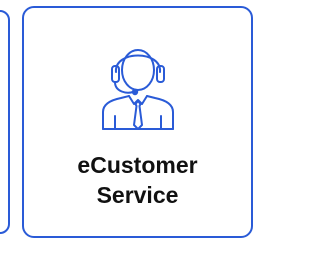 The image size is (320, 256). What do you see at coordinates (137, 165) in the screenshot?
I see `card-title-line-1: eCustomer` at bounding box center [137, 165].